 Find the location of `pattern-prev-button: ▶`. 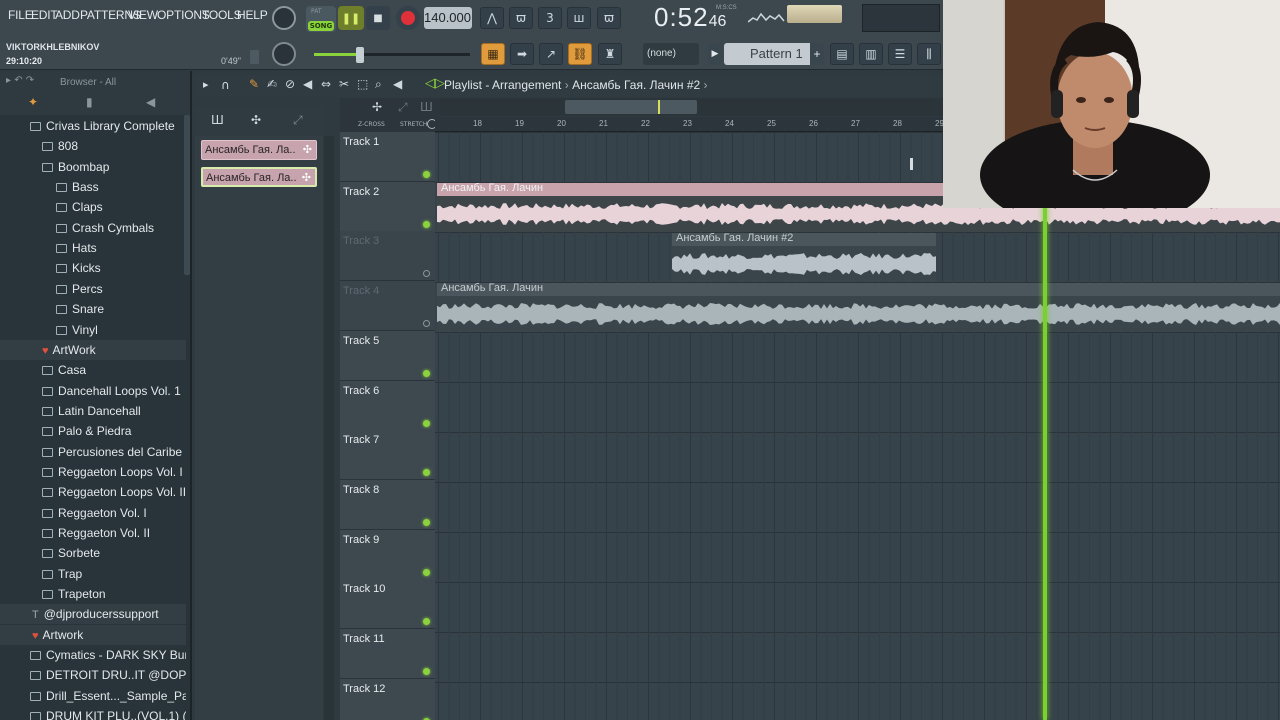

pattern-prev-button: ▶ is located at coordinates (715, 54).